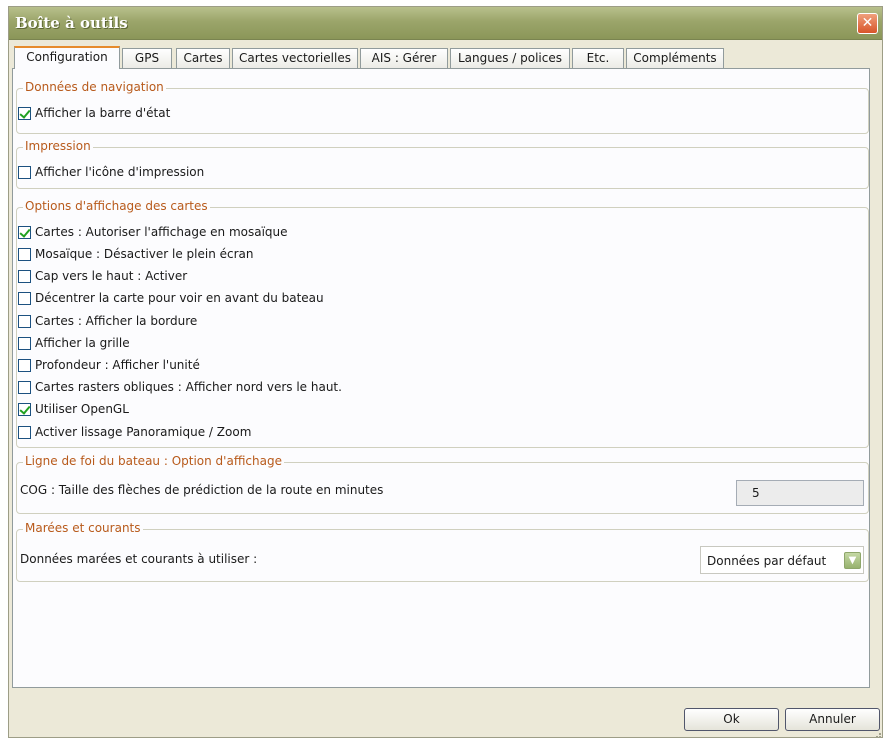 The image size is (891, 742). I want to click on title-bar: Boîte à outils ✕, so click(445, 23).